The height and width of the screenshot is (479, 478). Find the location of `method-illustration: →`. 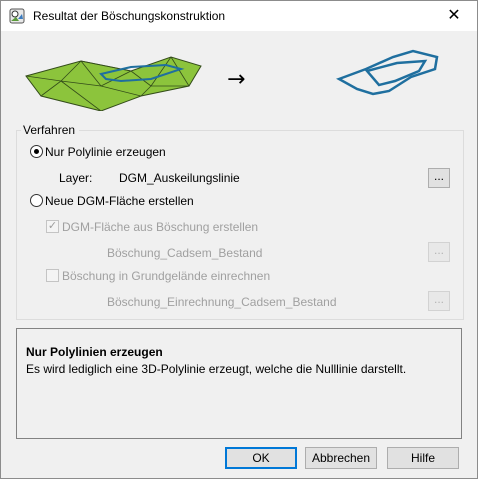

method-illustration: → is located at coordinates (232, 80).